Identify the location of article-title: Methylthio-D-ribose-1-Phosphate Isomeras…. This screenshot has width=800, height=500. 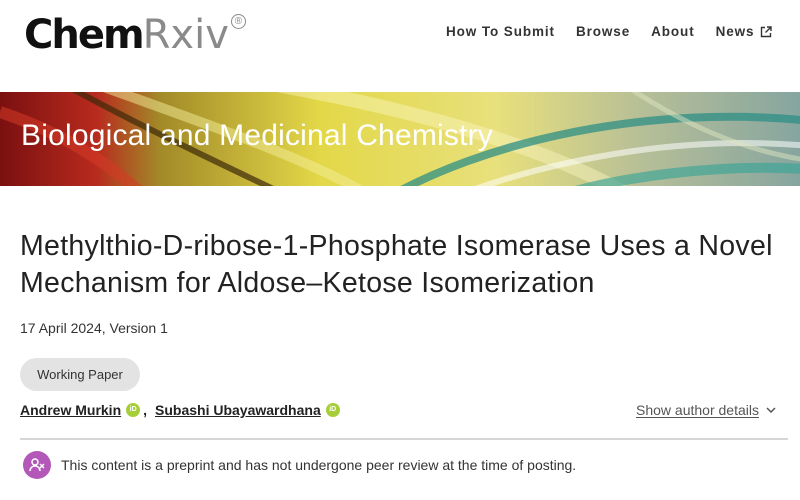
(396, 264).